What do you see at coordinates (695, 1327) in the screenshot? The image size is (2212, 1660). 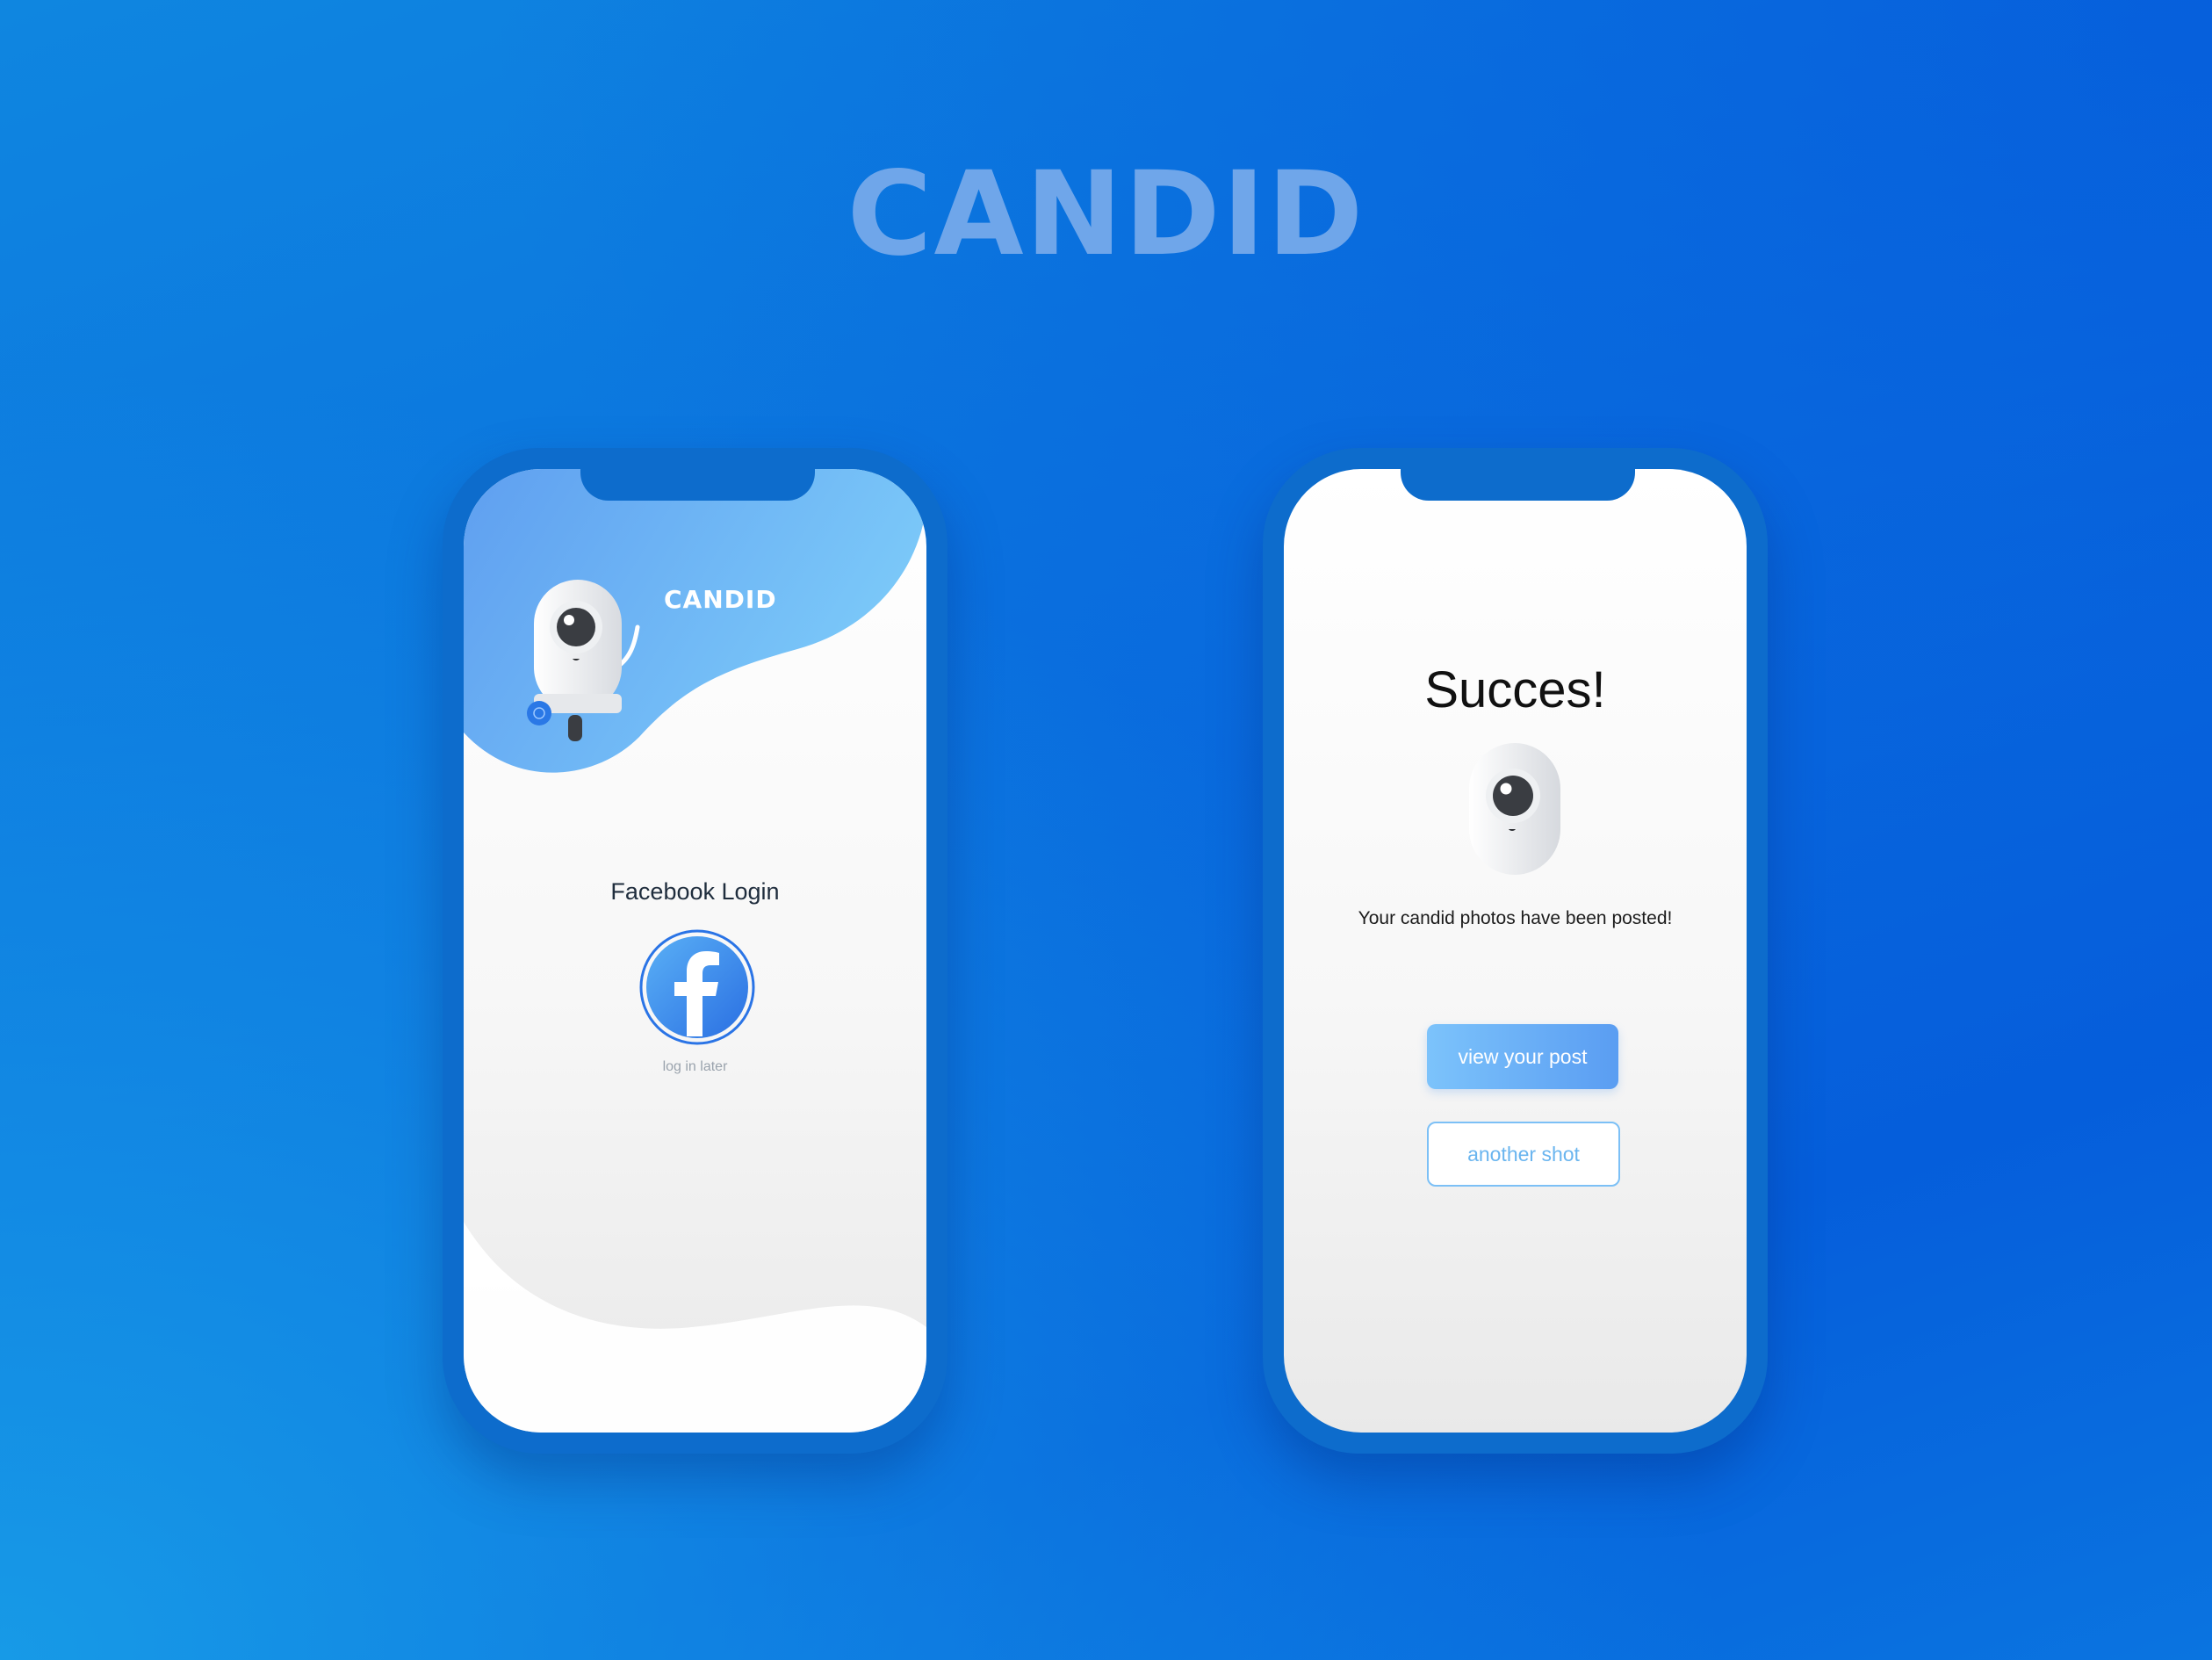 I see `footer-wave` at bounding box center [695, 1327].